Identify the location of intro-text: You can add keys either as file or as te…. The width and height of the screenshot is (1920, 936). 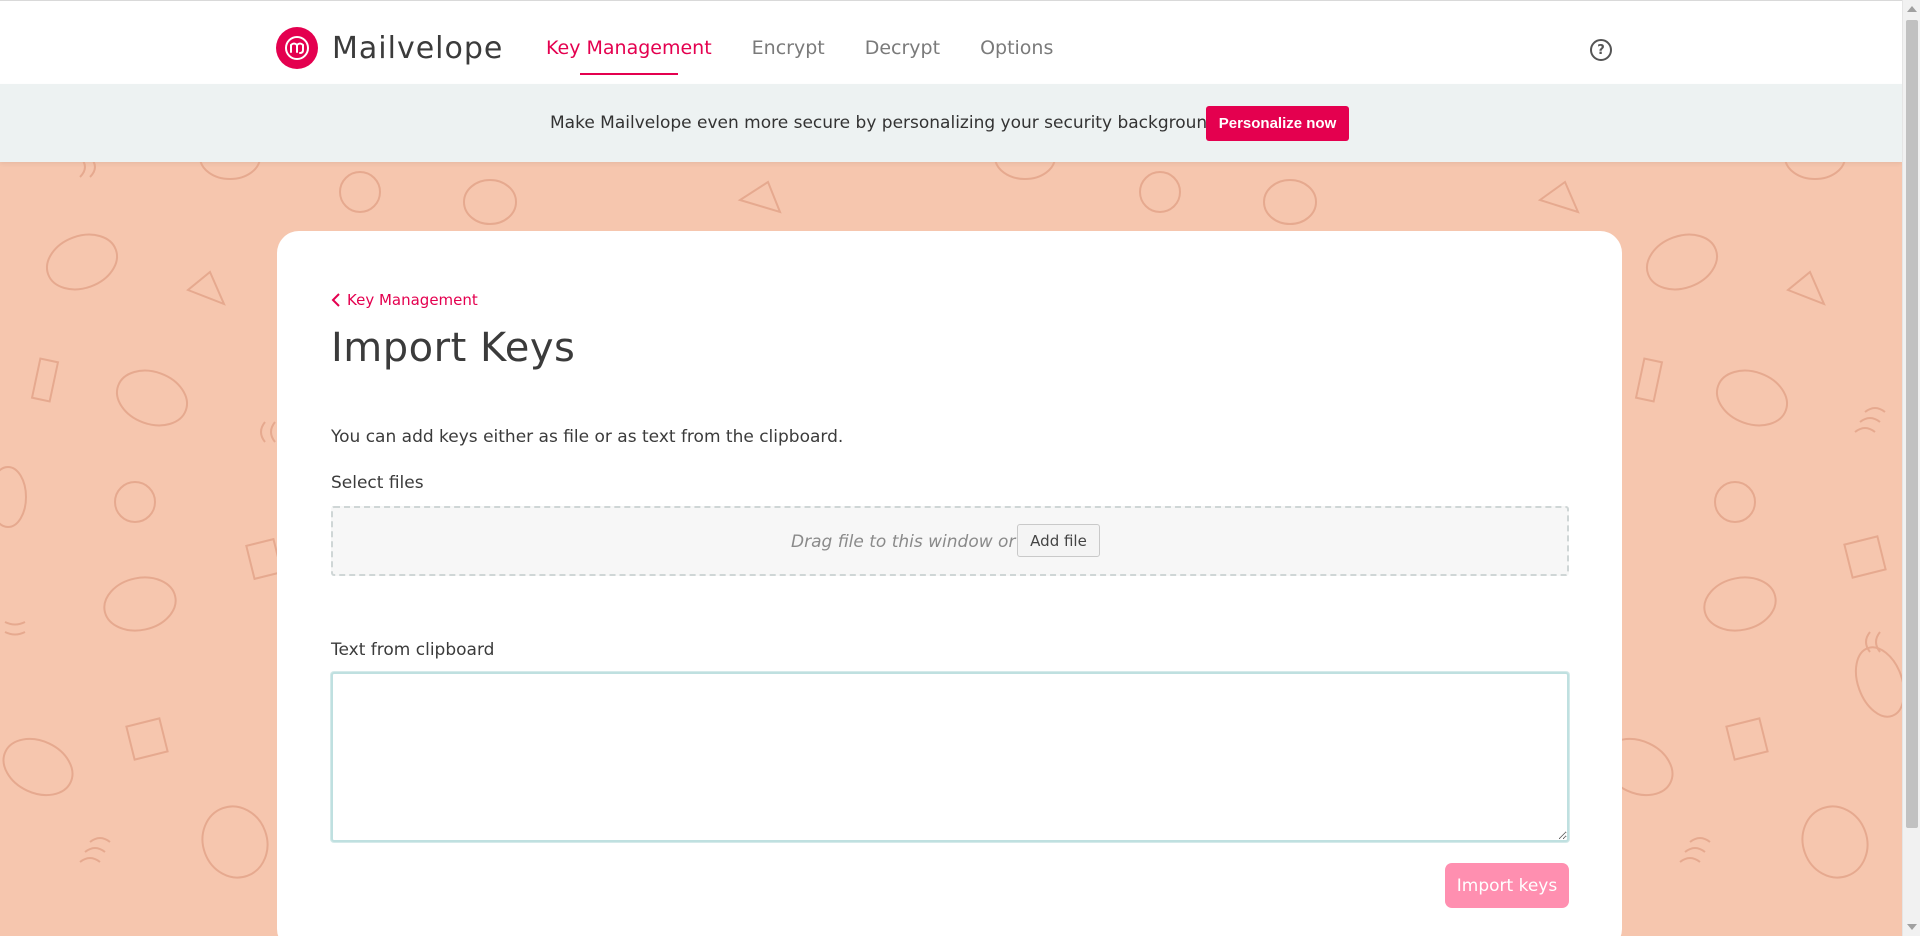
(587, 437).